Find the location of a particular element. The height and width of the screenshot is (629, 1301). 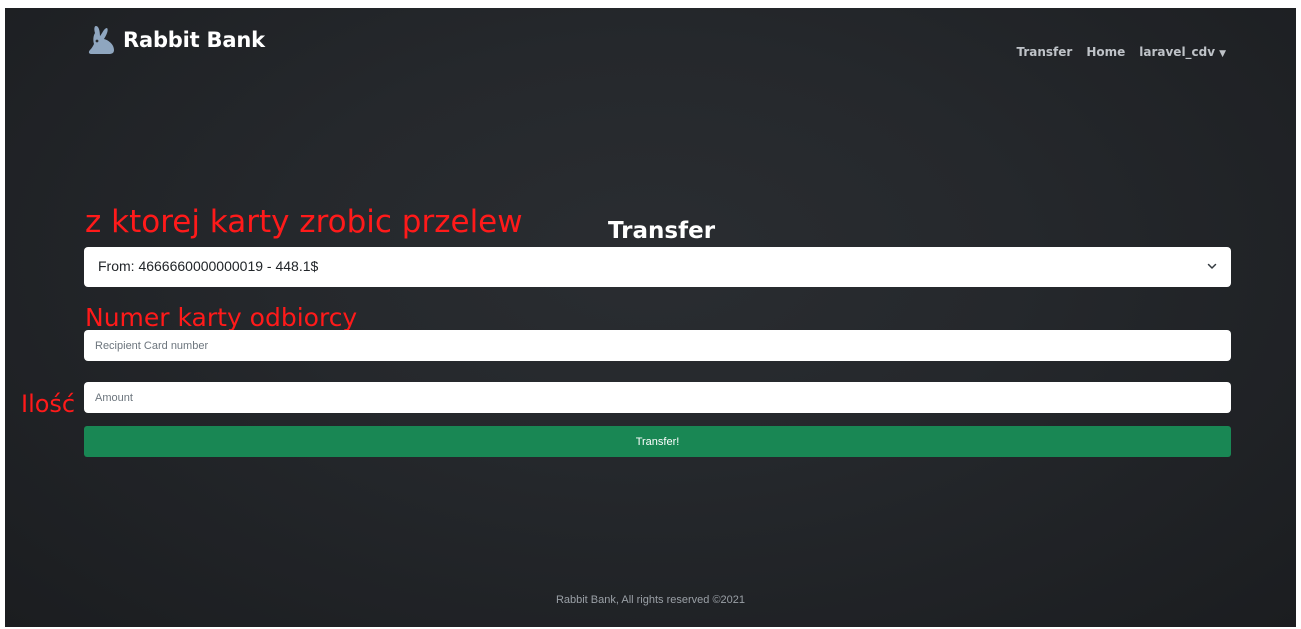

nav-links: Transfer Home laravel_cdv ▼ is located at coordinates (1121, 52).